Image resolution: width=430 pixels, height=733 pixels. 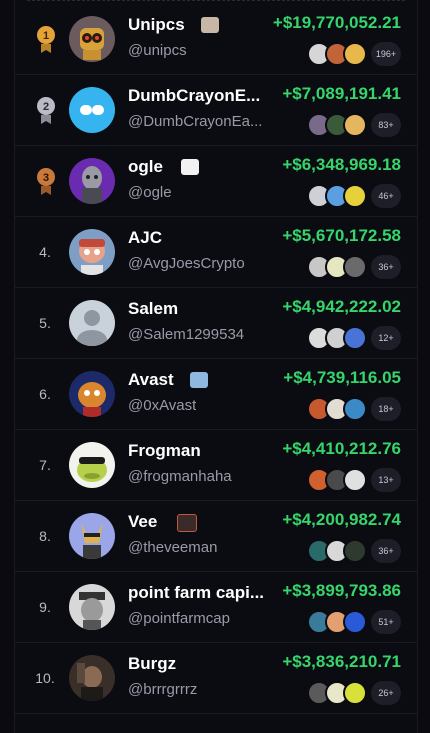 What do you see at coordinates (151, 380) in the screenshot?
I see `trader-name: Avast` at bounding box center [151, 380].